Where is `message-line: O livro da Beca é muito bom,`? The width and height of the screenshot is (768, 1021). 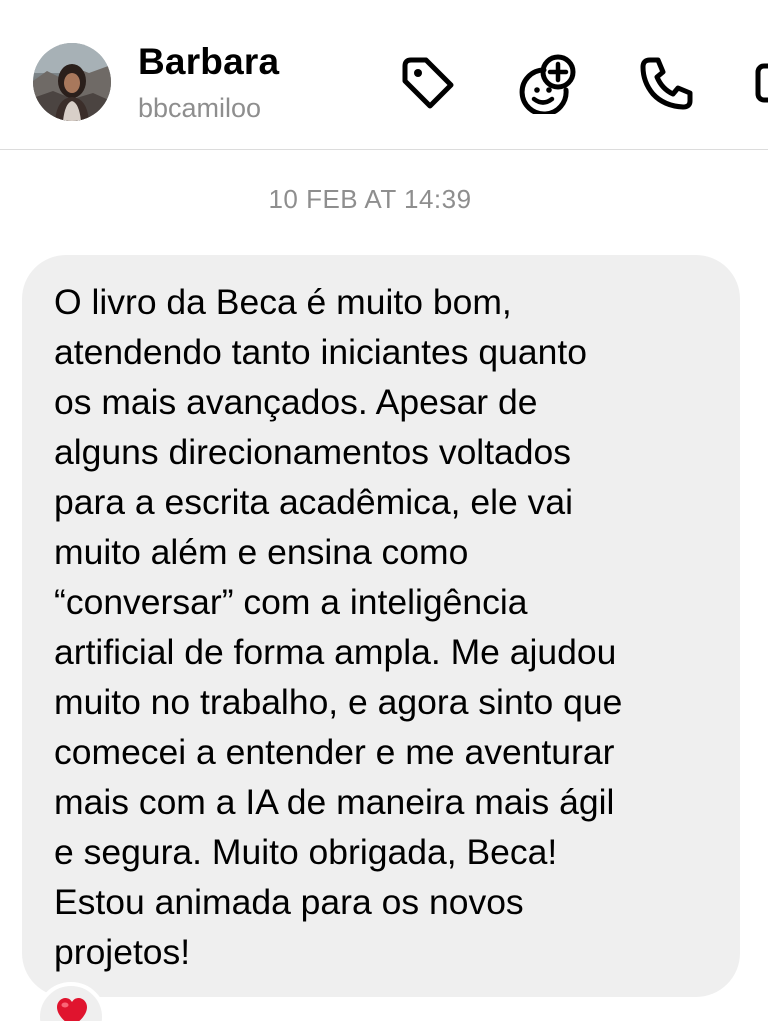 message-line: O livro da Beca é muito bom, is located at coordinates (283, 302).